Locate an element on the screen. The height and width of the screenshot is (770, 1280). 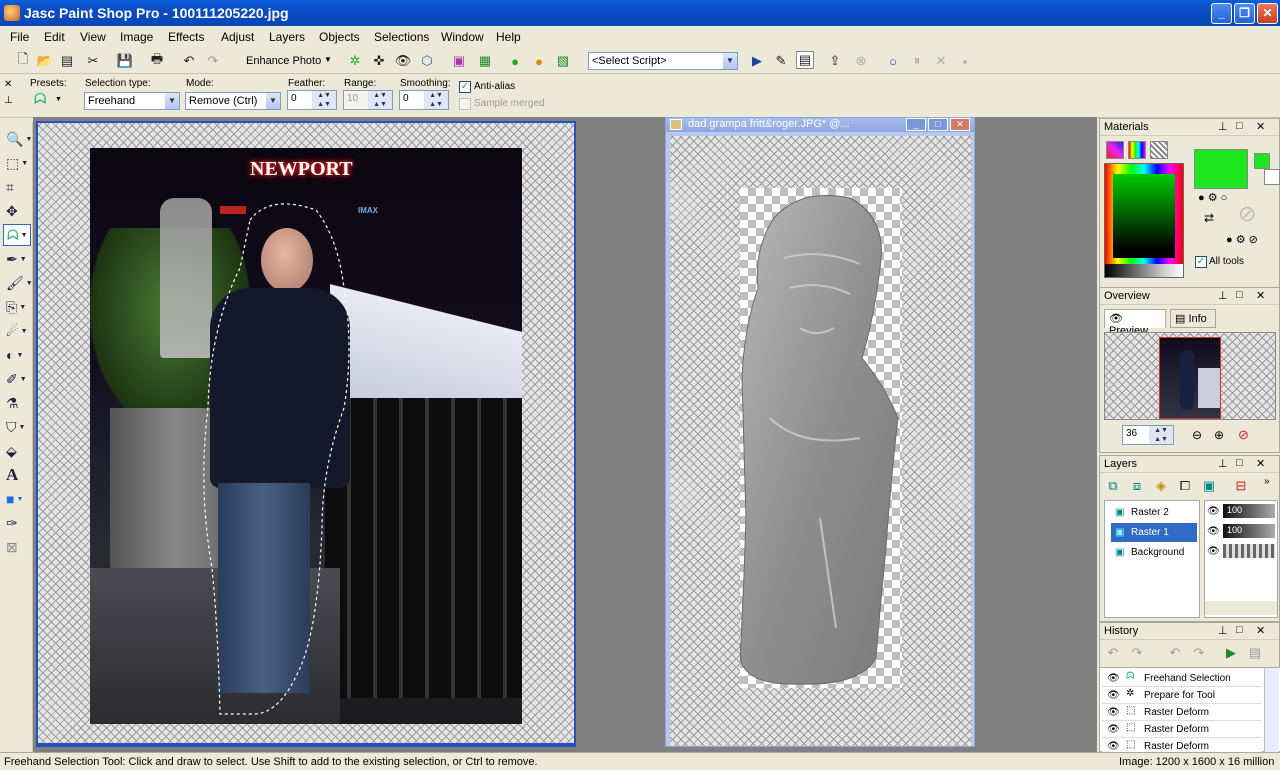
color-tab-icon is located at coordinates (1115, 150).